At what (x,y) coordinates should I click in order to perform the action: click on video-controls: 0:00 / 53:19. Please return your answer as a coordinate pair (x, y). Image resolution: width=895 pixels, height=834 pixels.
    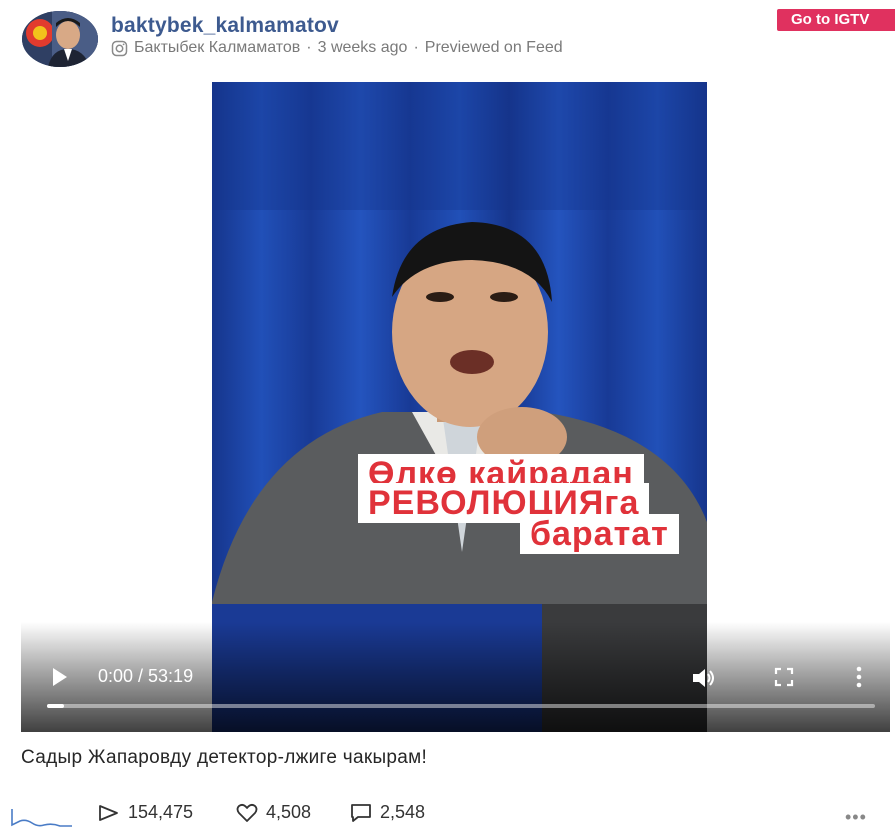
    Looking at the image, I should click on (455, 677).